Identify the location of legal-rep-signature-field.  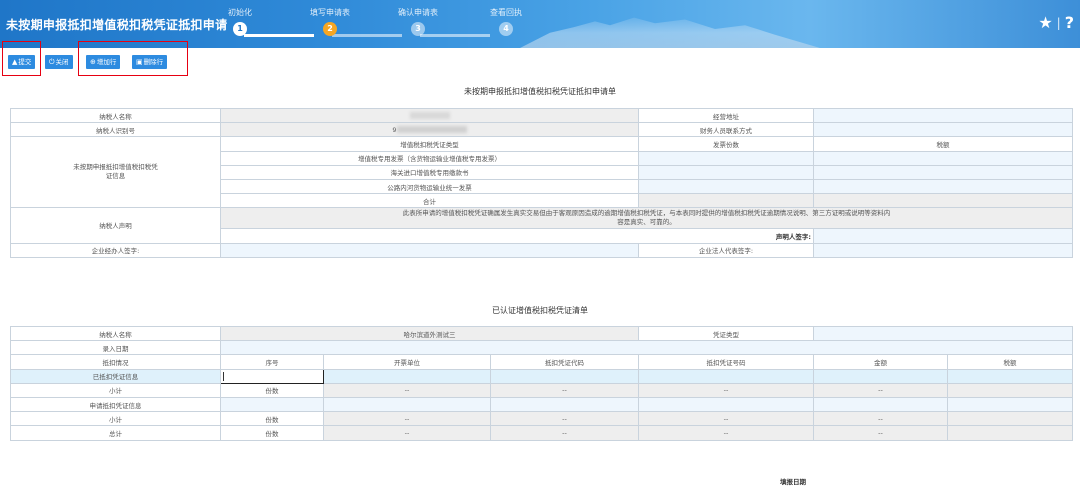
(943, 250).